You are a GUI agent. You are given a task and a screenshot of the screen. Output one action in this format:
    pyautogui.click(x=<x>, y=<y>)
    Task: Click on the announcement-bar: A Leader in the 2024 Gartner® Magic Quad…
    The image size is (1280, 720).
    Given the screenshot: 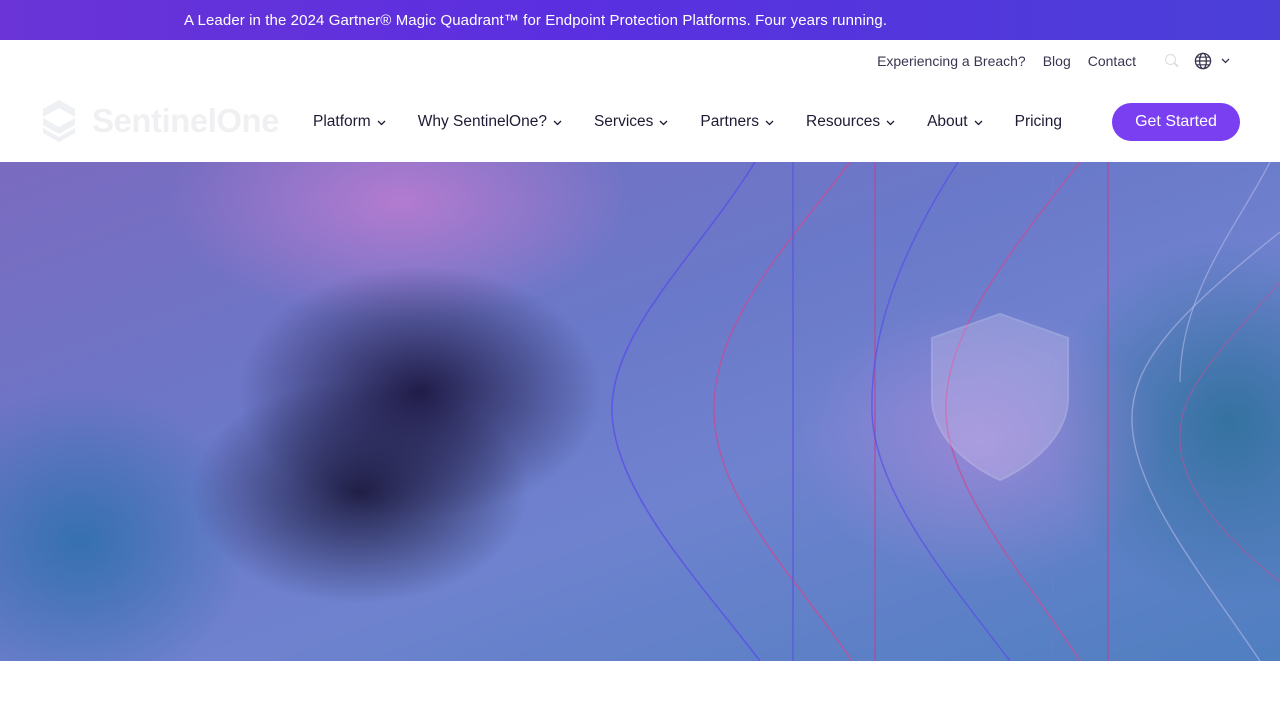 What is the action you would take?
    pyautogui.click(x=640, y=20)
    